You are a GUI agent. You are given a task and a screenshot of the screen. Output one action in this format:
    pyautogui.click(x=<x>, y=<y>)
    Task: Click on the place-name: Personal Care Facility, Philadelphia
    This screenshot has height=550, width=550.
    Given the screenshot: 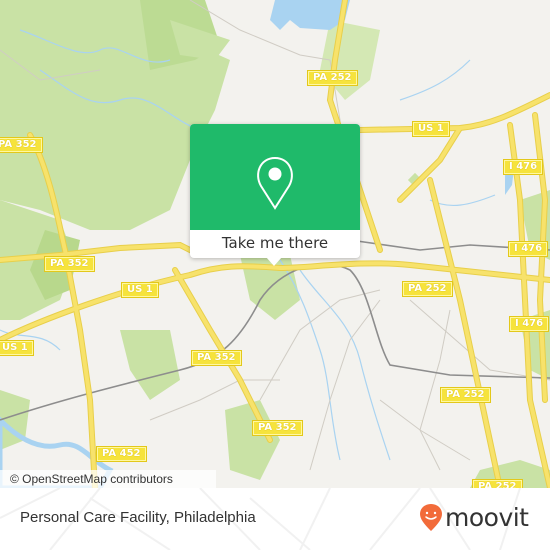 What is the action you would take?
    pyautogui.click(x=138, y=517)
    